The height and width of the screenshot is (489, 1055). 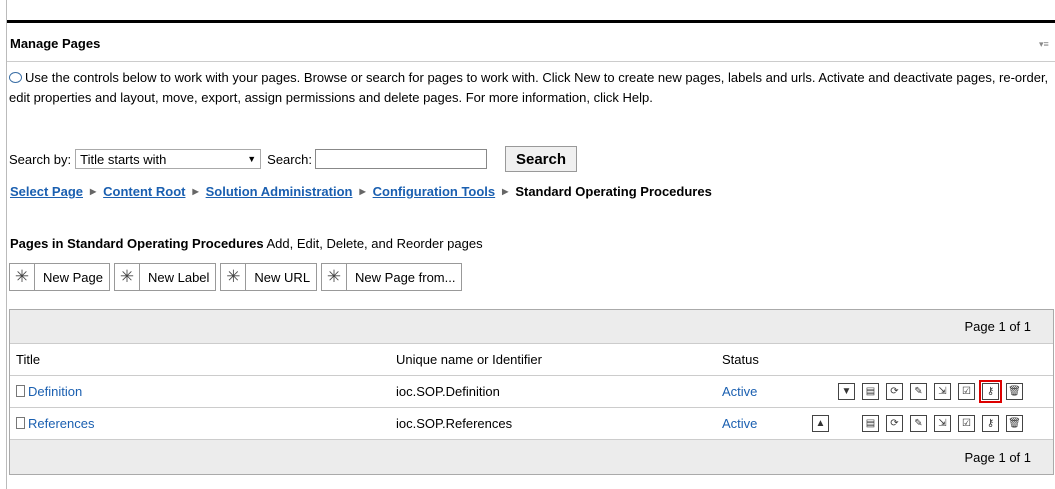 I want to click on pages-in-suffix: Add, Edit, Delete, and Reorder pages, so click(x=374, y=243).